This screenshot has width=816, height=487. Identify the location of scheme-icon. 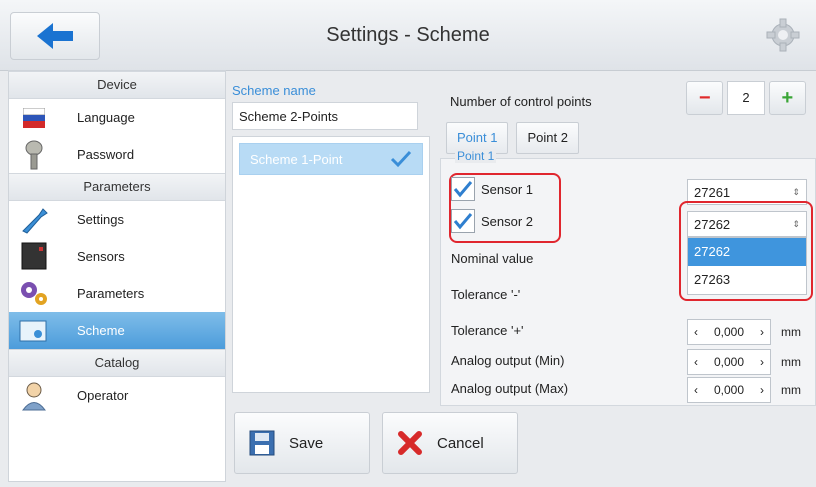
(34, 331).